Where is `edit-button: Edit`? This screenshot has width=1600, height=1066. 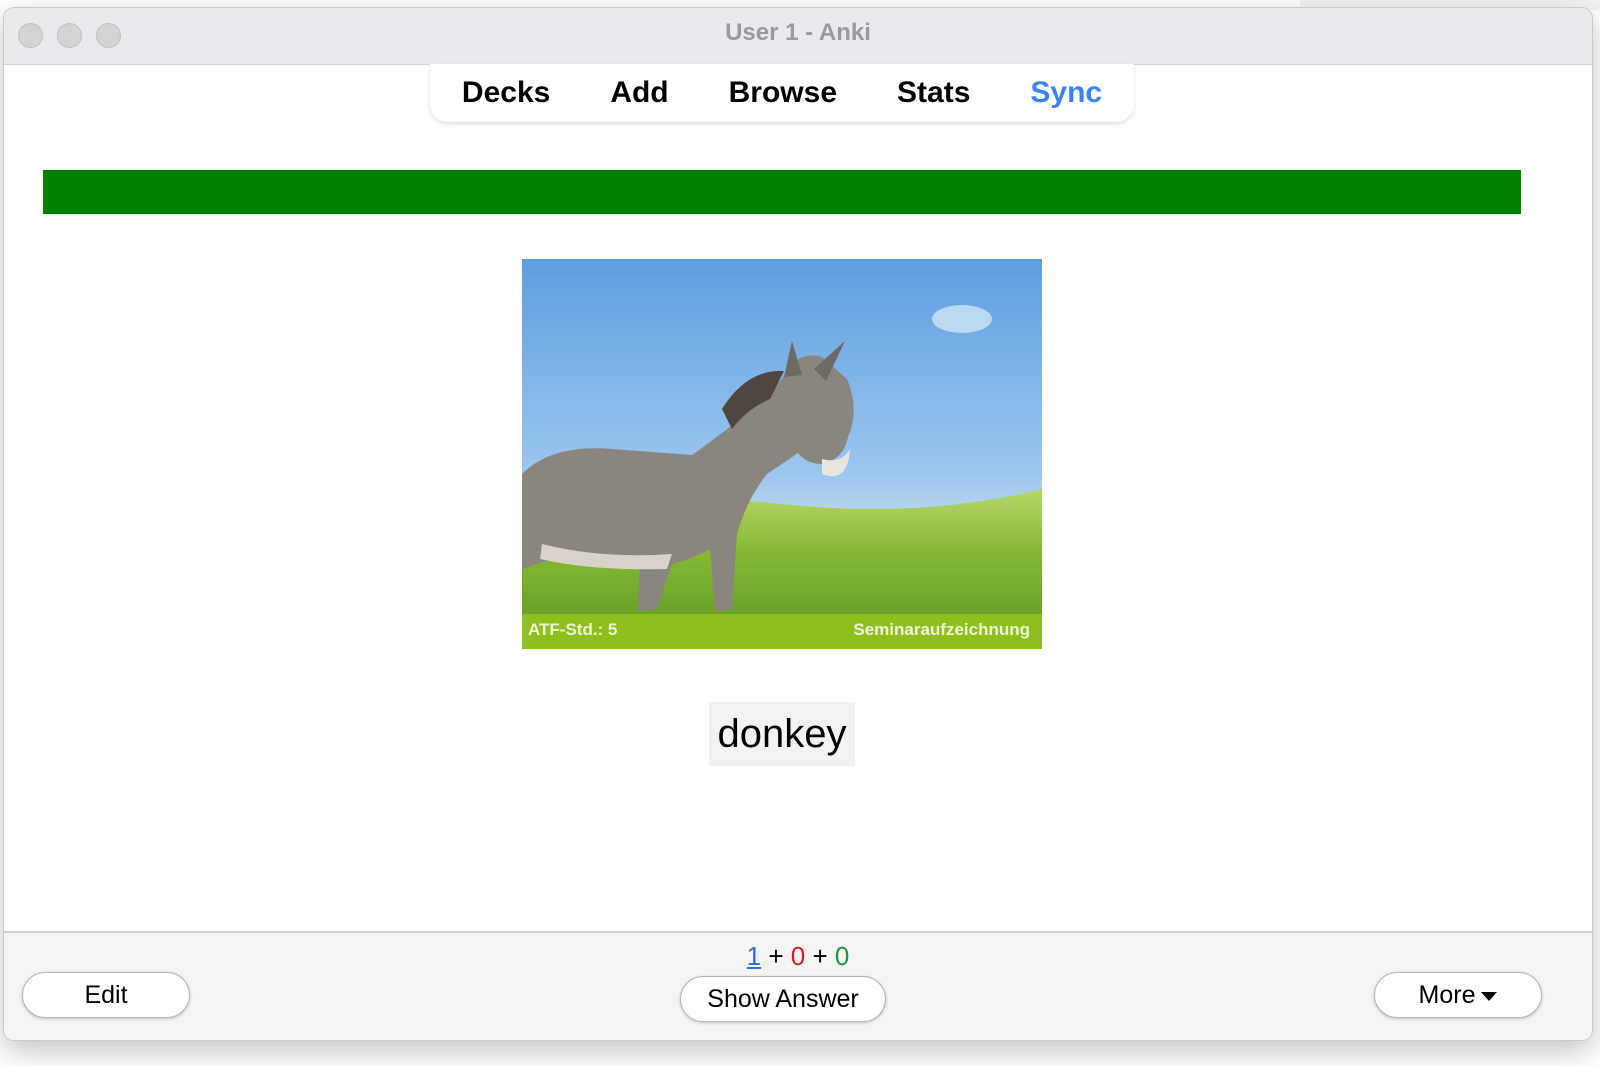 edit-button: Edit is located at coordinates (106, 995).